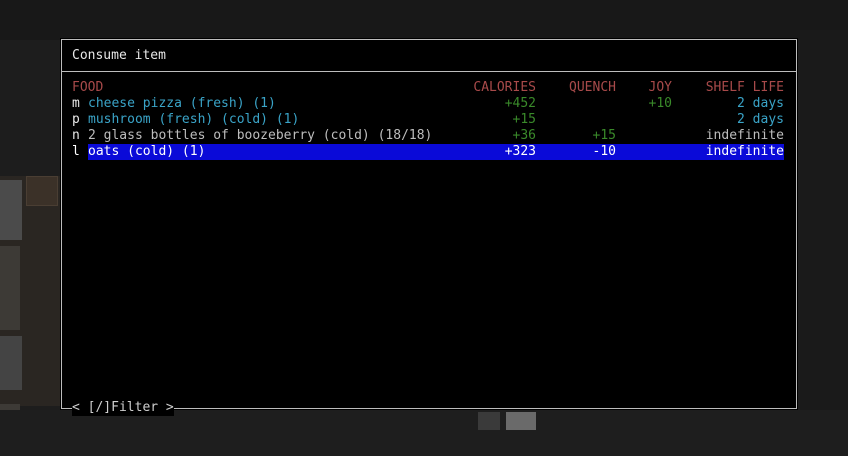 The width and height of the screenshot is (848, 456). I want to click on header-quench: QUENCH, so click(592, 87).